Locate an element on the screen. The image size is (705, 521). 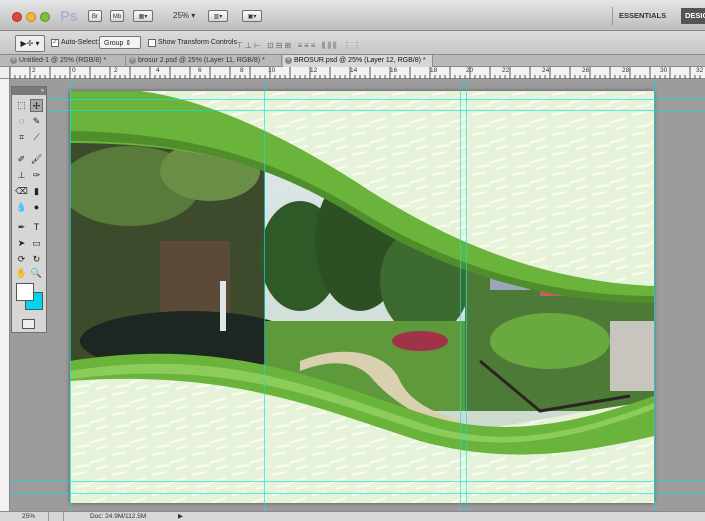
close-window-button is located at coordinates (17, 17).